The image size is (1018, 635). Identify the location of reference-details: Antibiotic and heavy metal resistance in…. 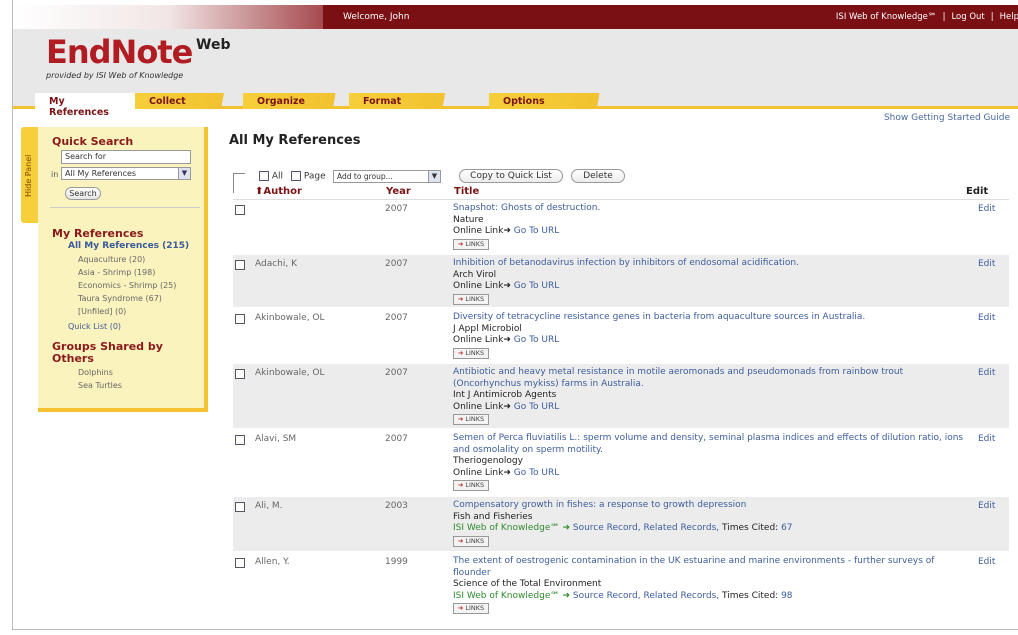
(713, 396).